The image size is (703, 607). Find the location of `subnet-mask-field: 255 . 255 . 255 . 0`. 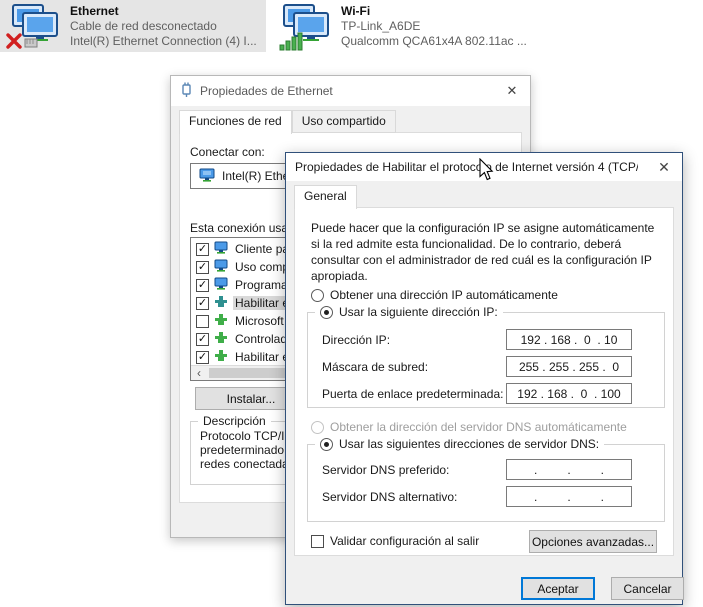

subnet-mask-field: 255 . 255 . 255 . 0 is located at coordinates (569, 366).